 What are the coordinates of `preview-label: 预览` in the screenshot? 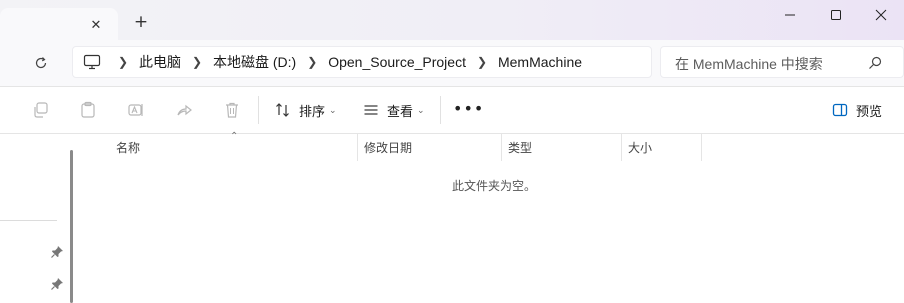 It's located at (869, 111).